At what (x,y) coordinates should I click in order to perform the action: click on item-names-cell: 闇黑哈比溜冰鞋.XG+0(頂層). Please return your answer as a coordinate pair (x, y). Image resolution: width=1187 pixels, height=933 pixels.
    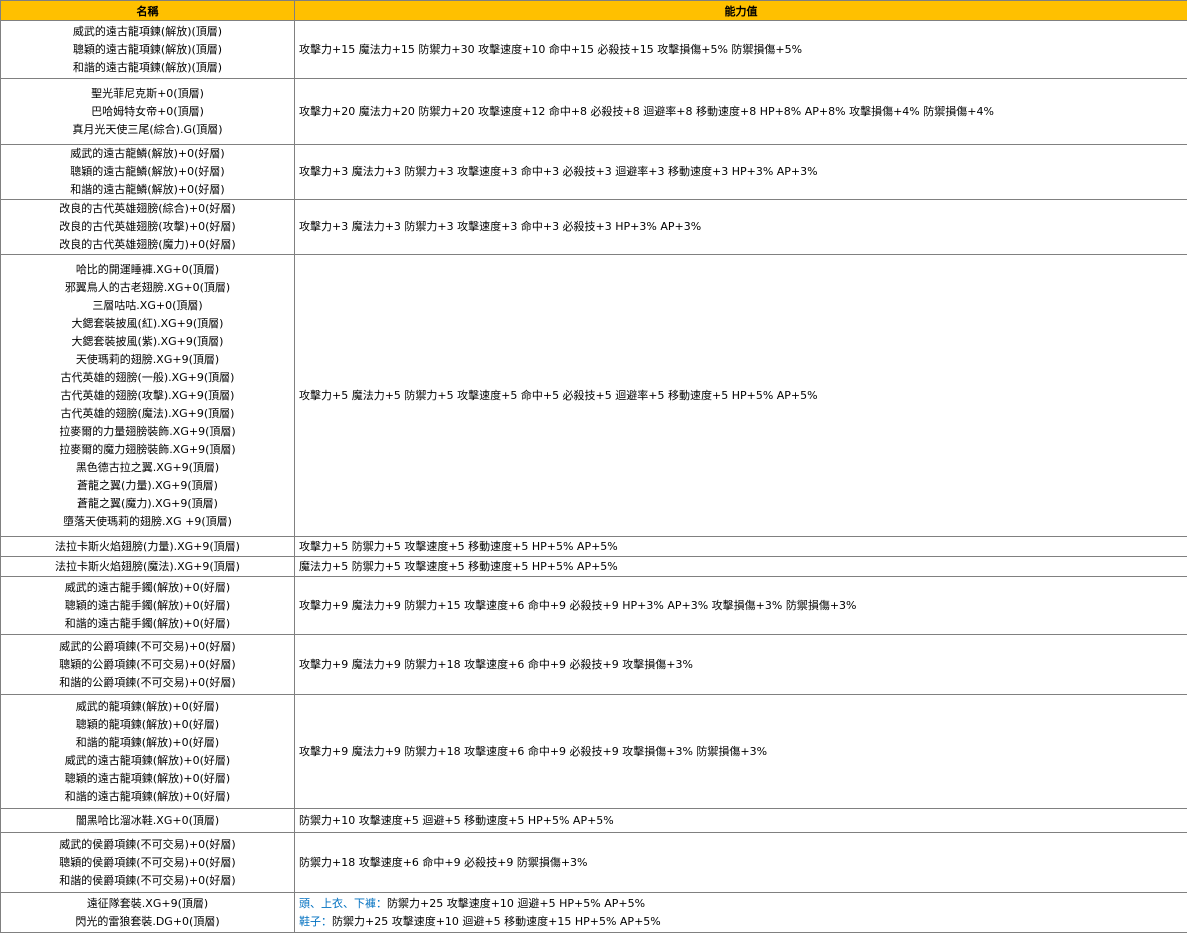
    Looking at the image, I should click on (148, 821).